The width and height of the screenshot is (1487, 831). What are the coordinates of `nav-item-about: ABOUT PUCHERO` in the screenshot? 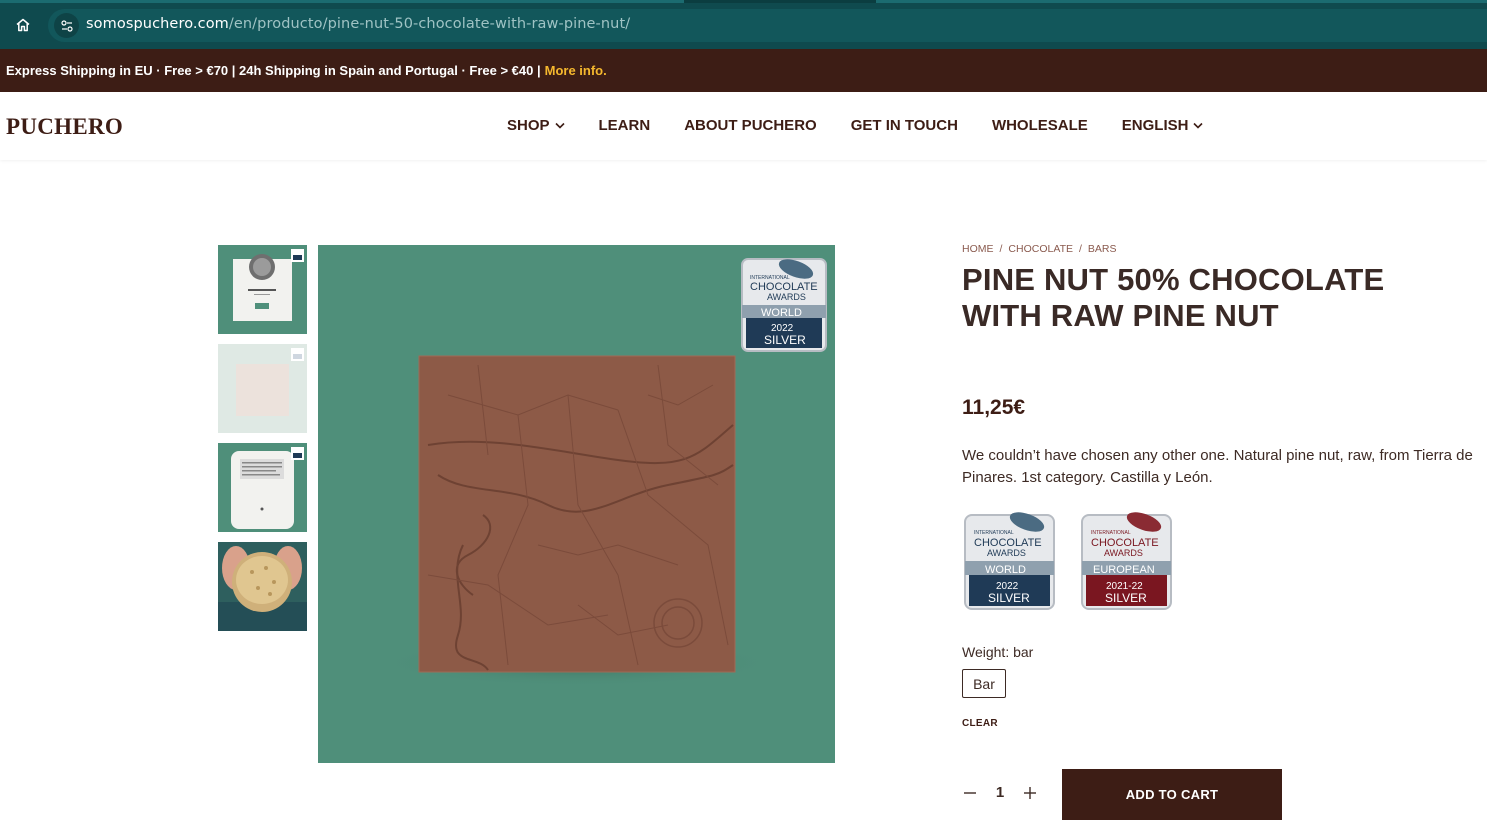 It's located at (750, 125).